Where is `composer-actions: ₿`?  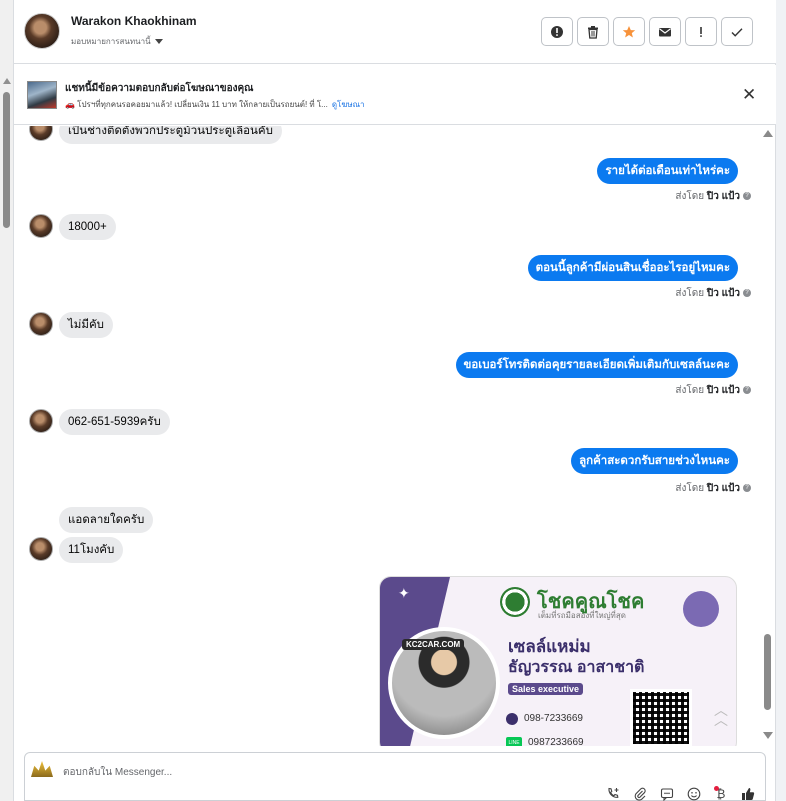
composer-actions: ₿ is located at coordinates (680, 794).